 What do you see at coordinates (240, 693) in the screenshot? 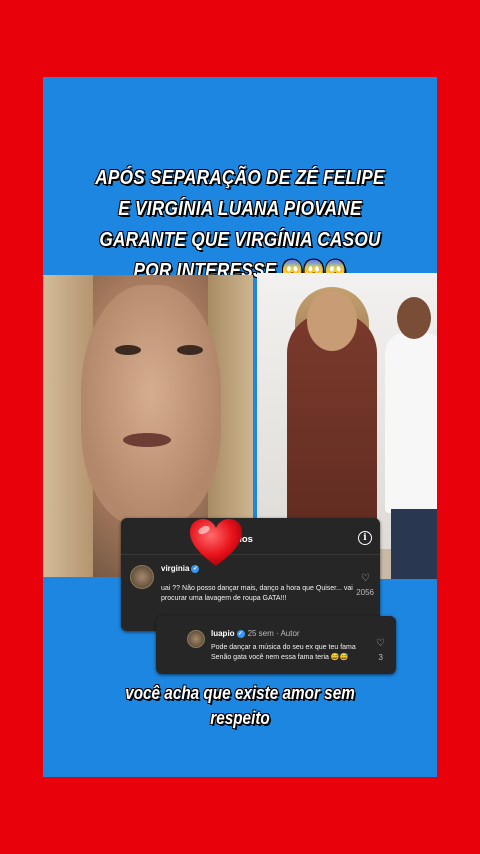
I see `caption-line-1: você acha que existe amor sem` at bounding box center [240, 693].